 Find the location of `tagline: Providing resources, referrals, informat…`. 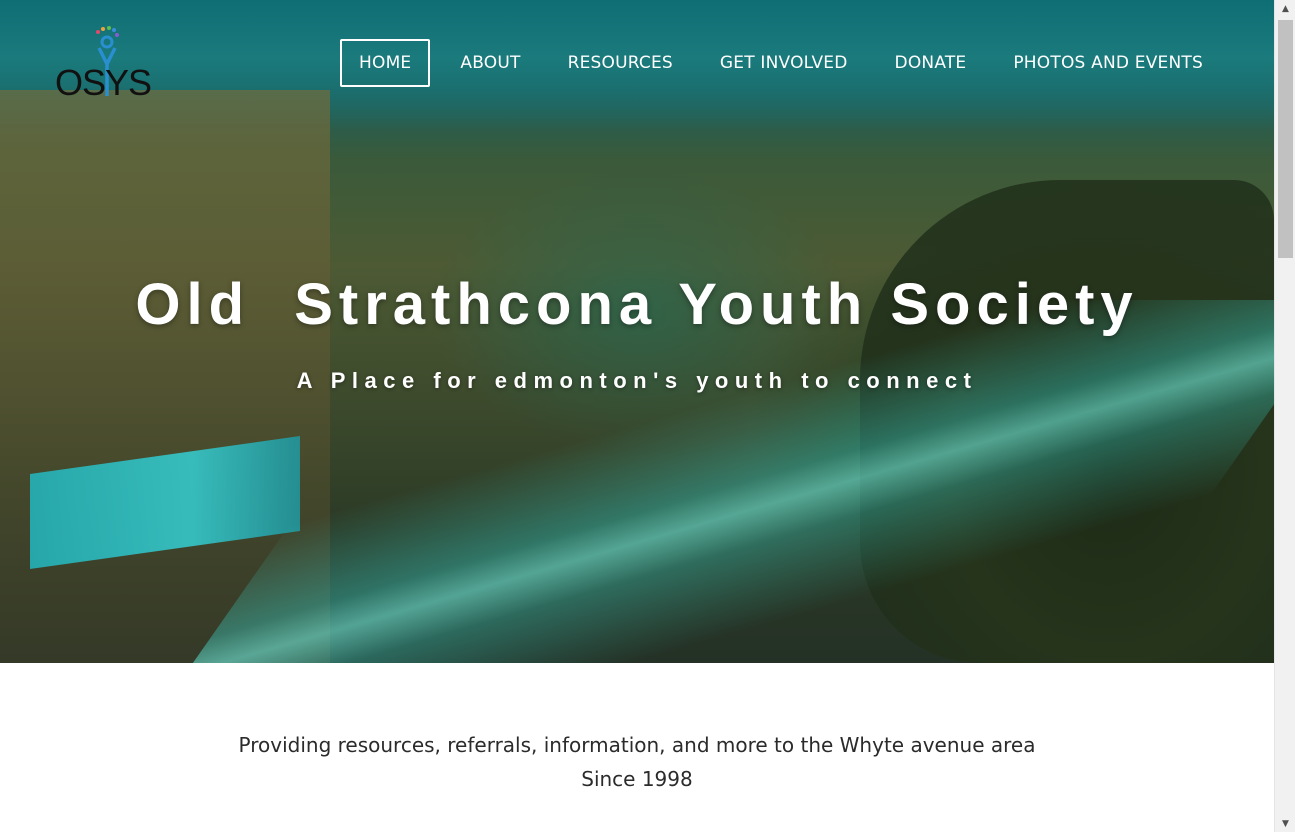

tagline: Providing resources, referrals, informat… is located at coordinates (637, 762).